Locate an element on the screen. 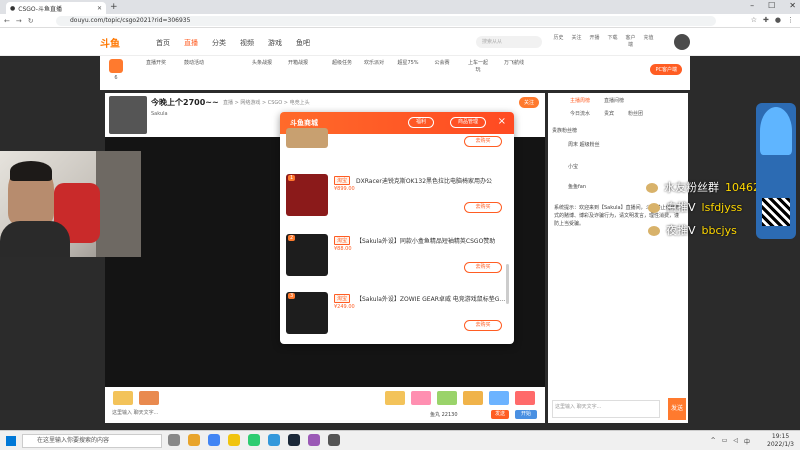 The width and height of the screenshot is (800, 450). chrome-icon is located at coordinates (214, 440).